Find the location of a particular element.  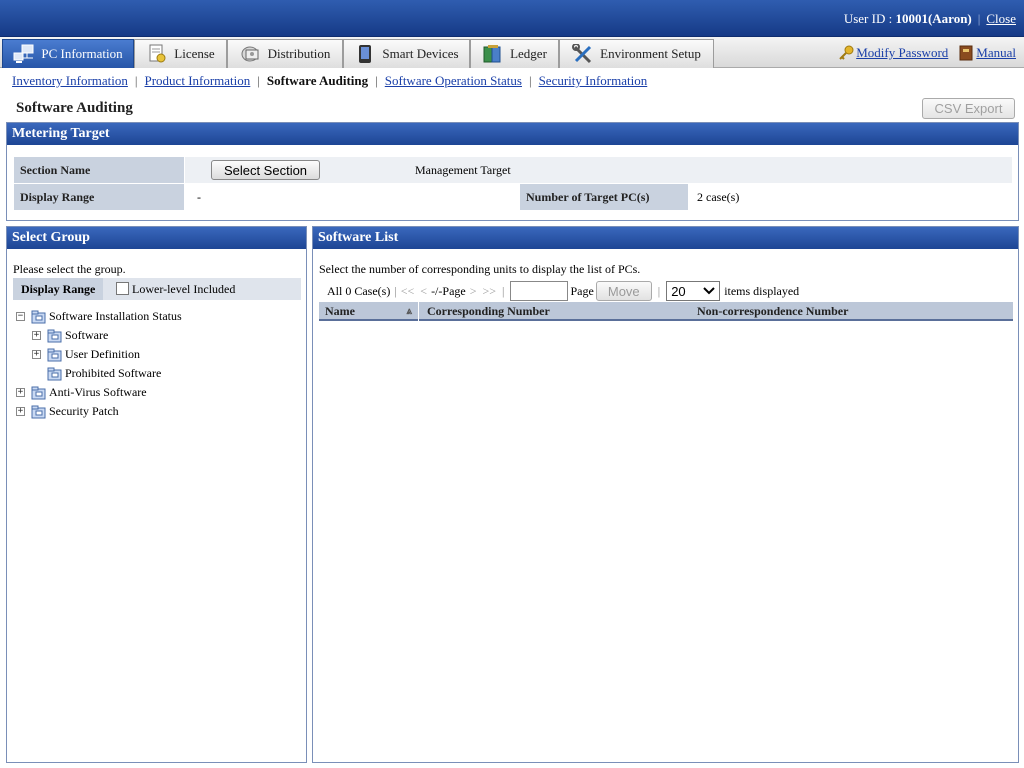

tab-environment-setup: Environment Setup is located at coordinates (636, 53).